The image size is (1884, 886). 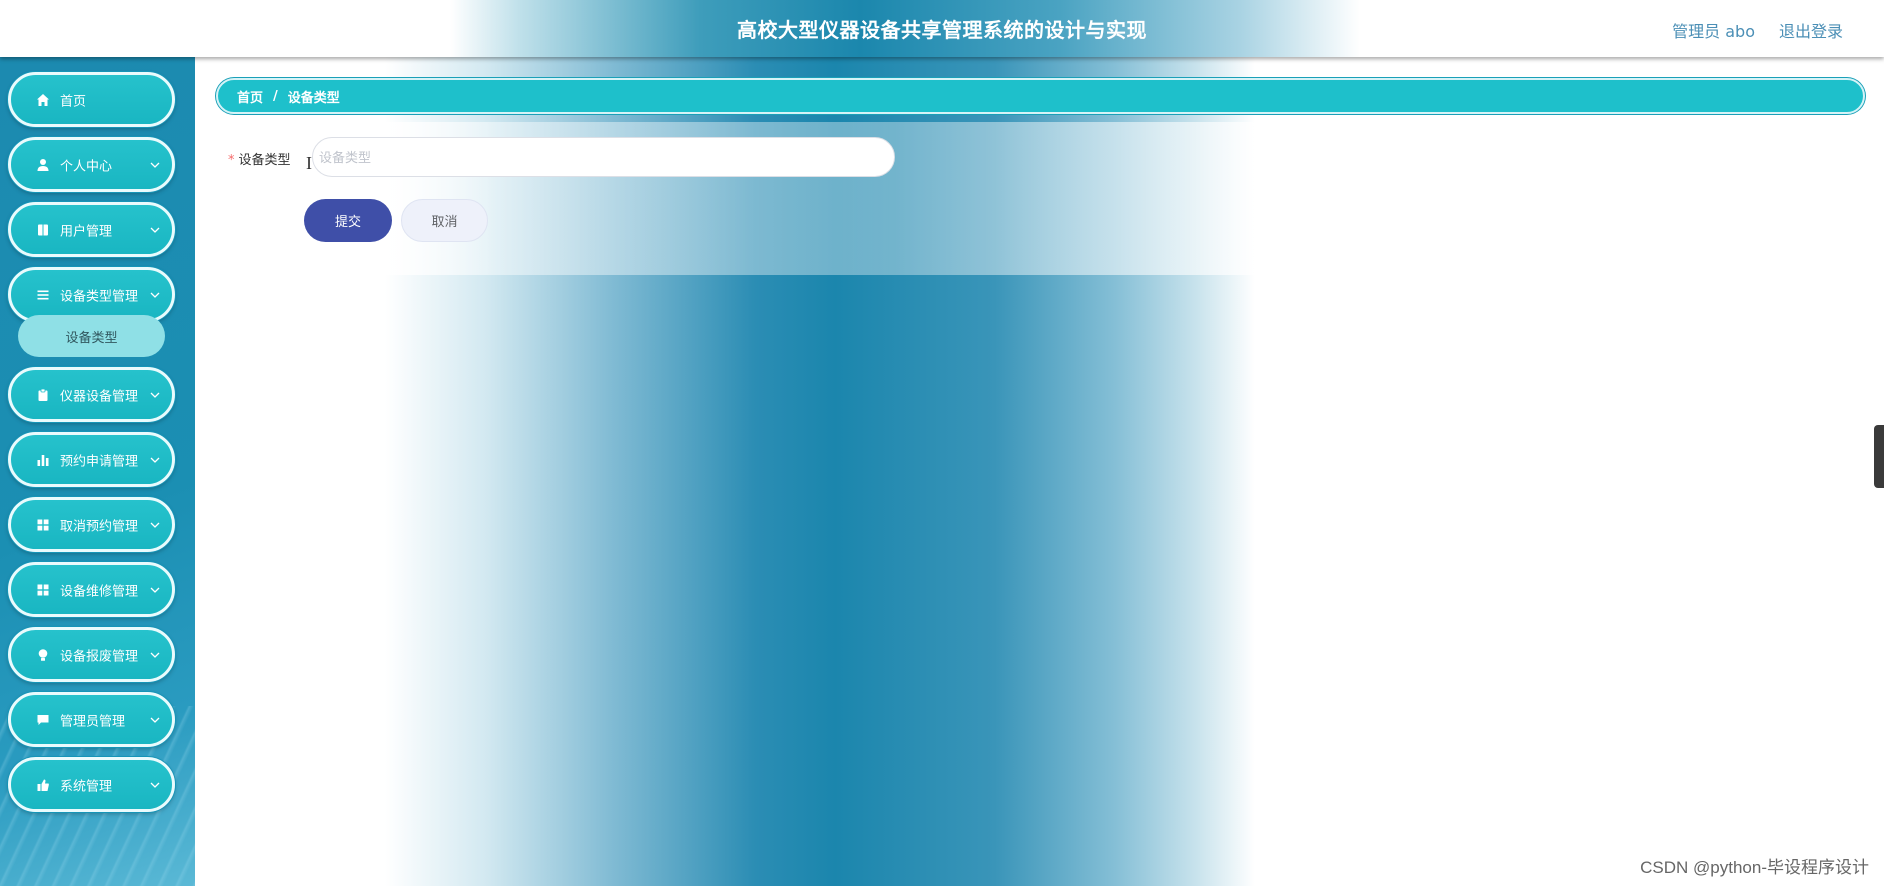 I want to click on home-icon, so click(x=43, y=100).